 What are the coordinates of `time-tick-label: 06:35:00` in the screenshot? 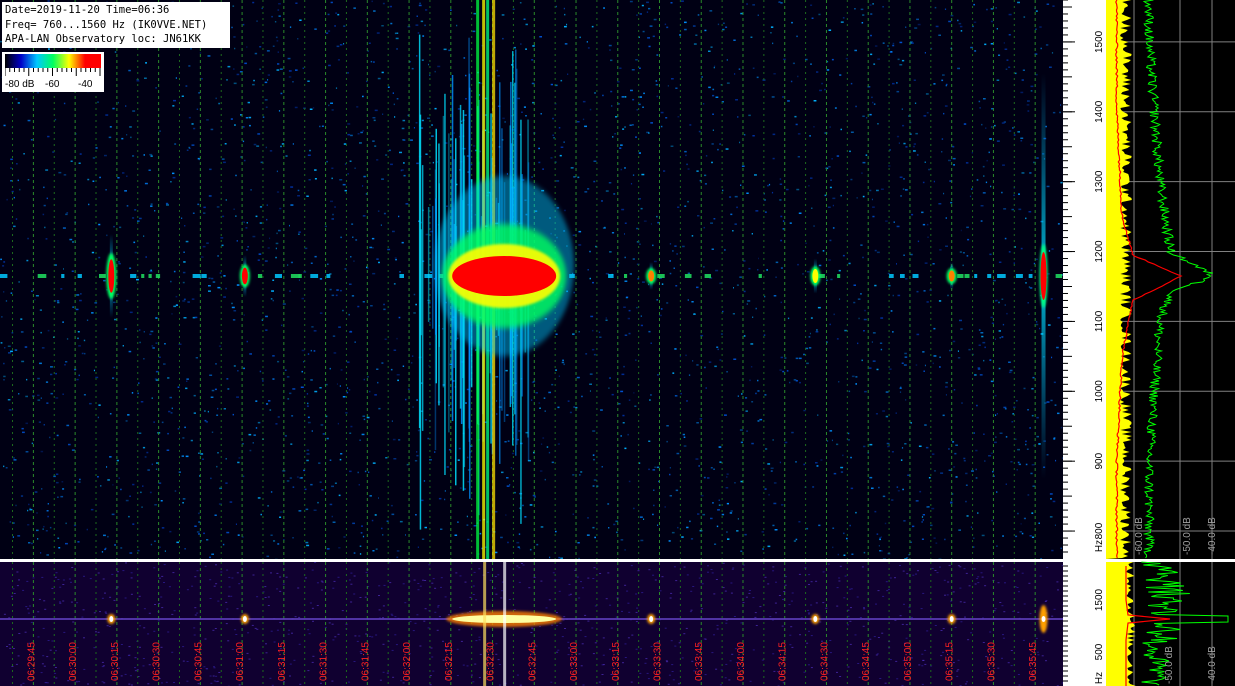 It's located at (908, 661).